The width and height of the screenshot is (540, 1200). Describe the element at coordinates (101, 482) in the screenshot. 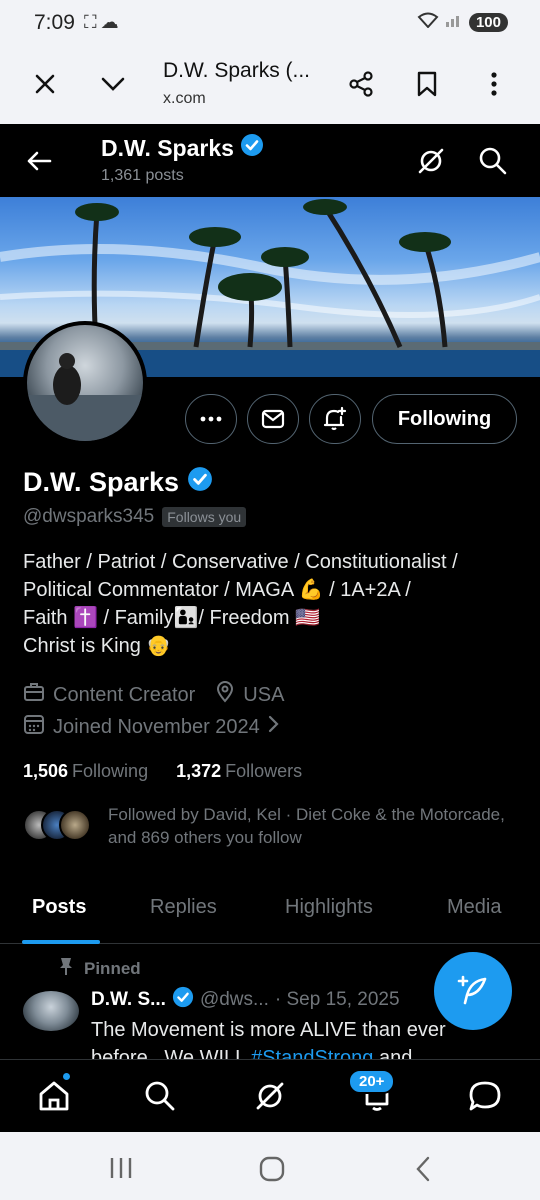

I see `profile-name-text: D.W. Sparks` at that location.